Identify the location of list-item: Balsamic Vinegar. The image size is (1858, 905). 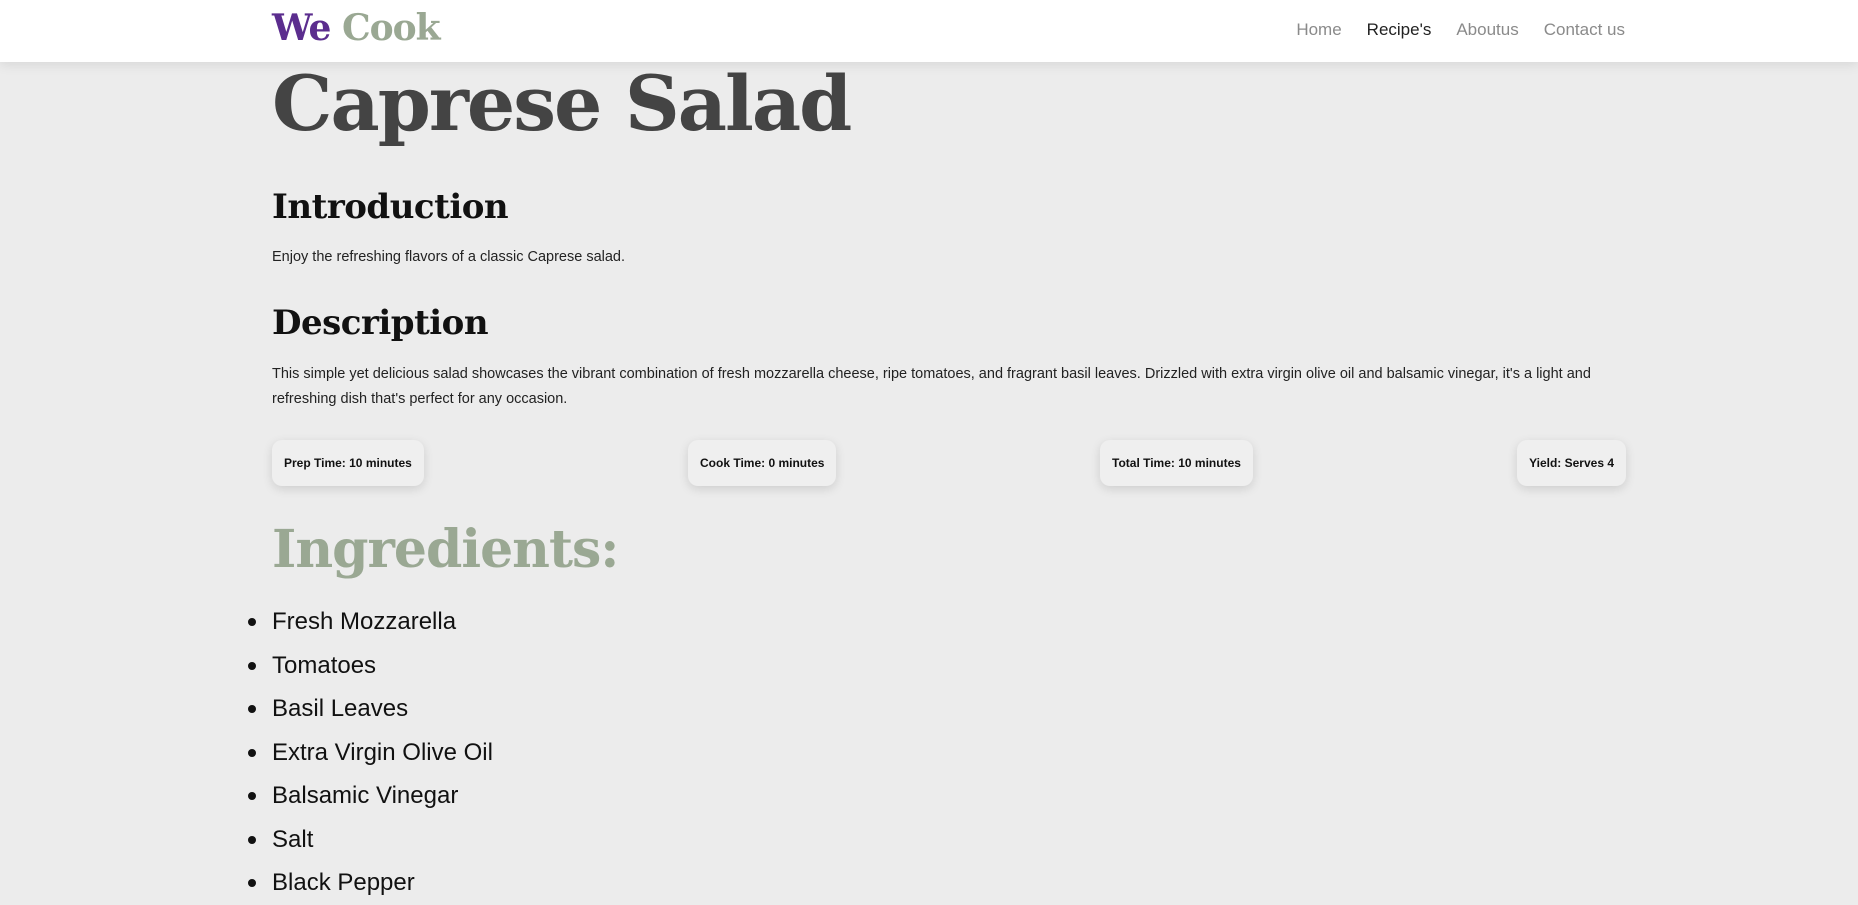
(370, 796).